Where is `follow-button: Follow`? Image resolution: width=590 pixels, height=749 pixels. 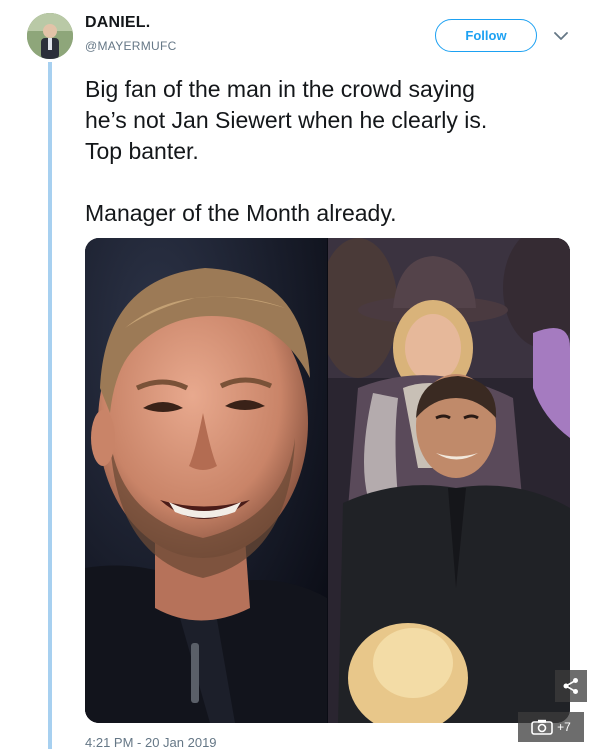 follow-button: Follow is located at coordinates (486, 35).